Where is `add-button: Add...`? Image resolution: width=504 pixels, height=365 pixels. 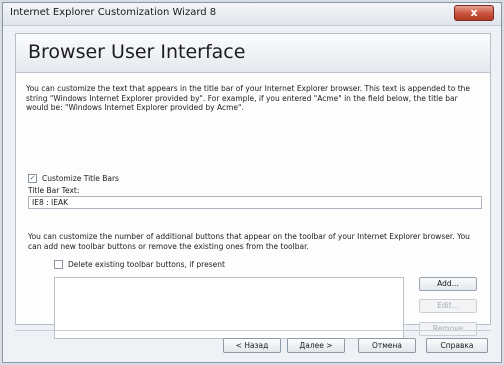 add-button: Add... is located at coordinates (448, 284).